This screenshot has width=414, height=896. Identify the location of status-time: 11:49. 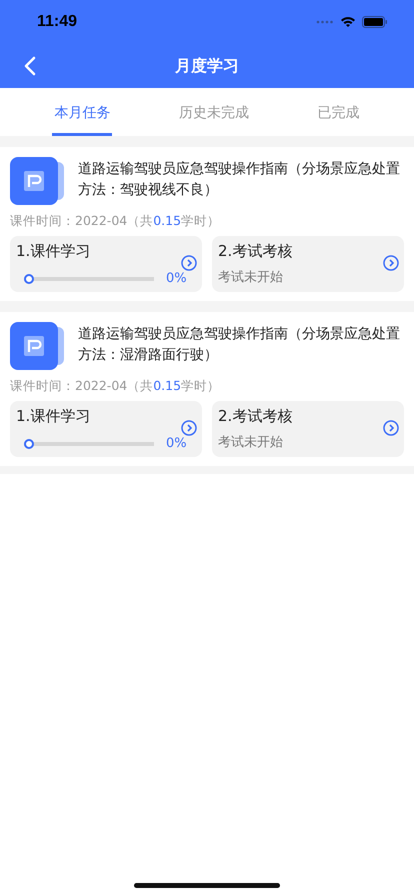
(57, 22).